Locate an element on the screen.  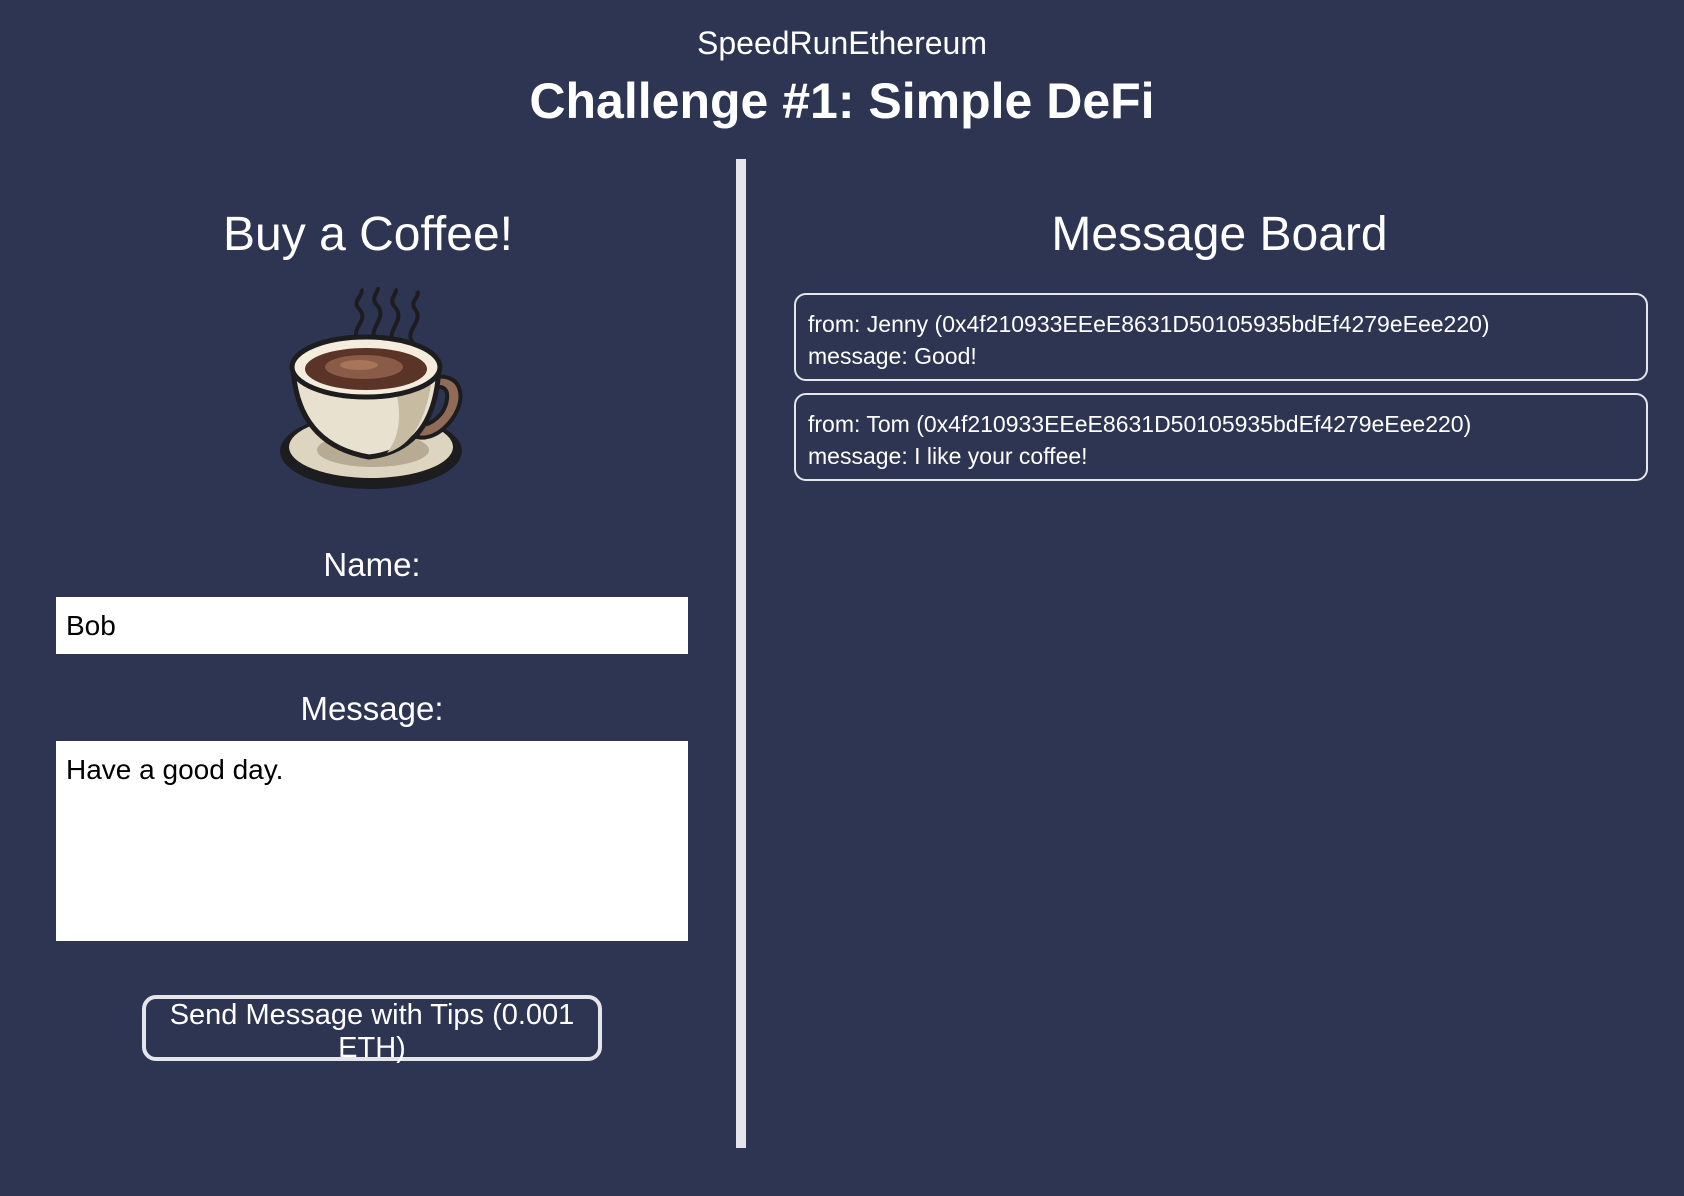
buy-coffee-heading: Buy a Coffee! is located at coordinates (368, 234).